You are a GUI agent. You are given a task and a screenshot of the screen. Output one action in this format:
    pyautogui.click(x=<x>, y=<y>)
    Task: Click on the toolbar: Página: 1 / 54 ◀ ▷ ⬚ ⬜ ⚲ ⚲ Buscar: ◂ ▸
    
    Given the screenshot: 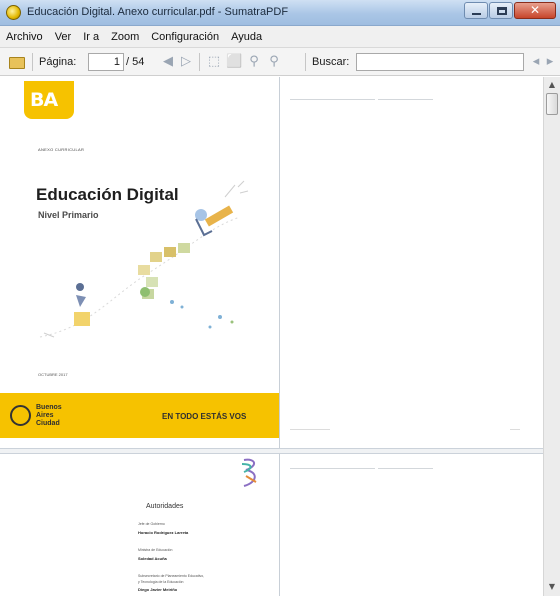 What is the action you would take?
    pyautogui.click(x=280, y=62)
    